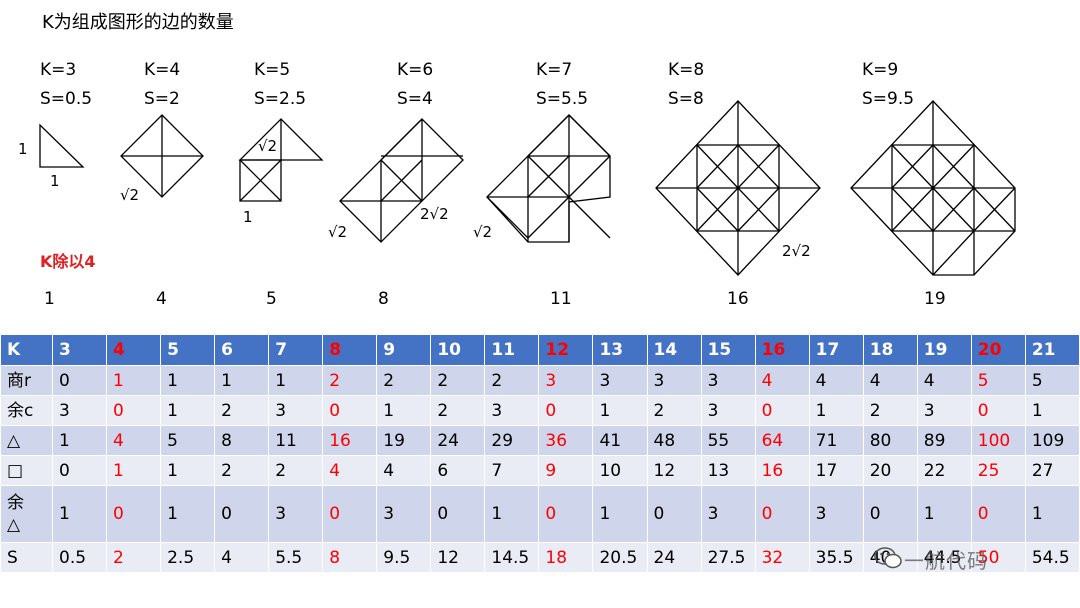  What do you see at coordinates (512, 440) in the screenshot?
I see `table-cell: 29` at bounding box center [512, 440].